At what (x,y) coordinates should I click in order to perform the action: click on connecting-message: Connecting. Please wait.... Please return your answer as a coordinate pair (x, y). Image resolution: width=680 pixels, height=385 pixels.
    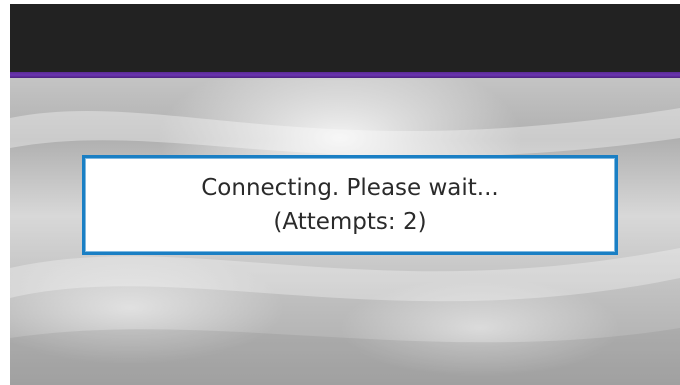
    Looking at the image, I should click on (350, 188).